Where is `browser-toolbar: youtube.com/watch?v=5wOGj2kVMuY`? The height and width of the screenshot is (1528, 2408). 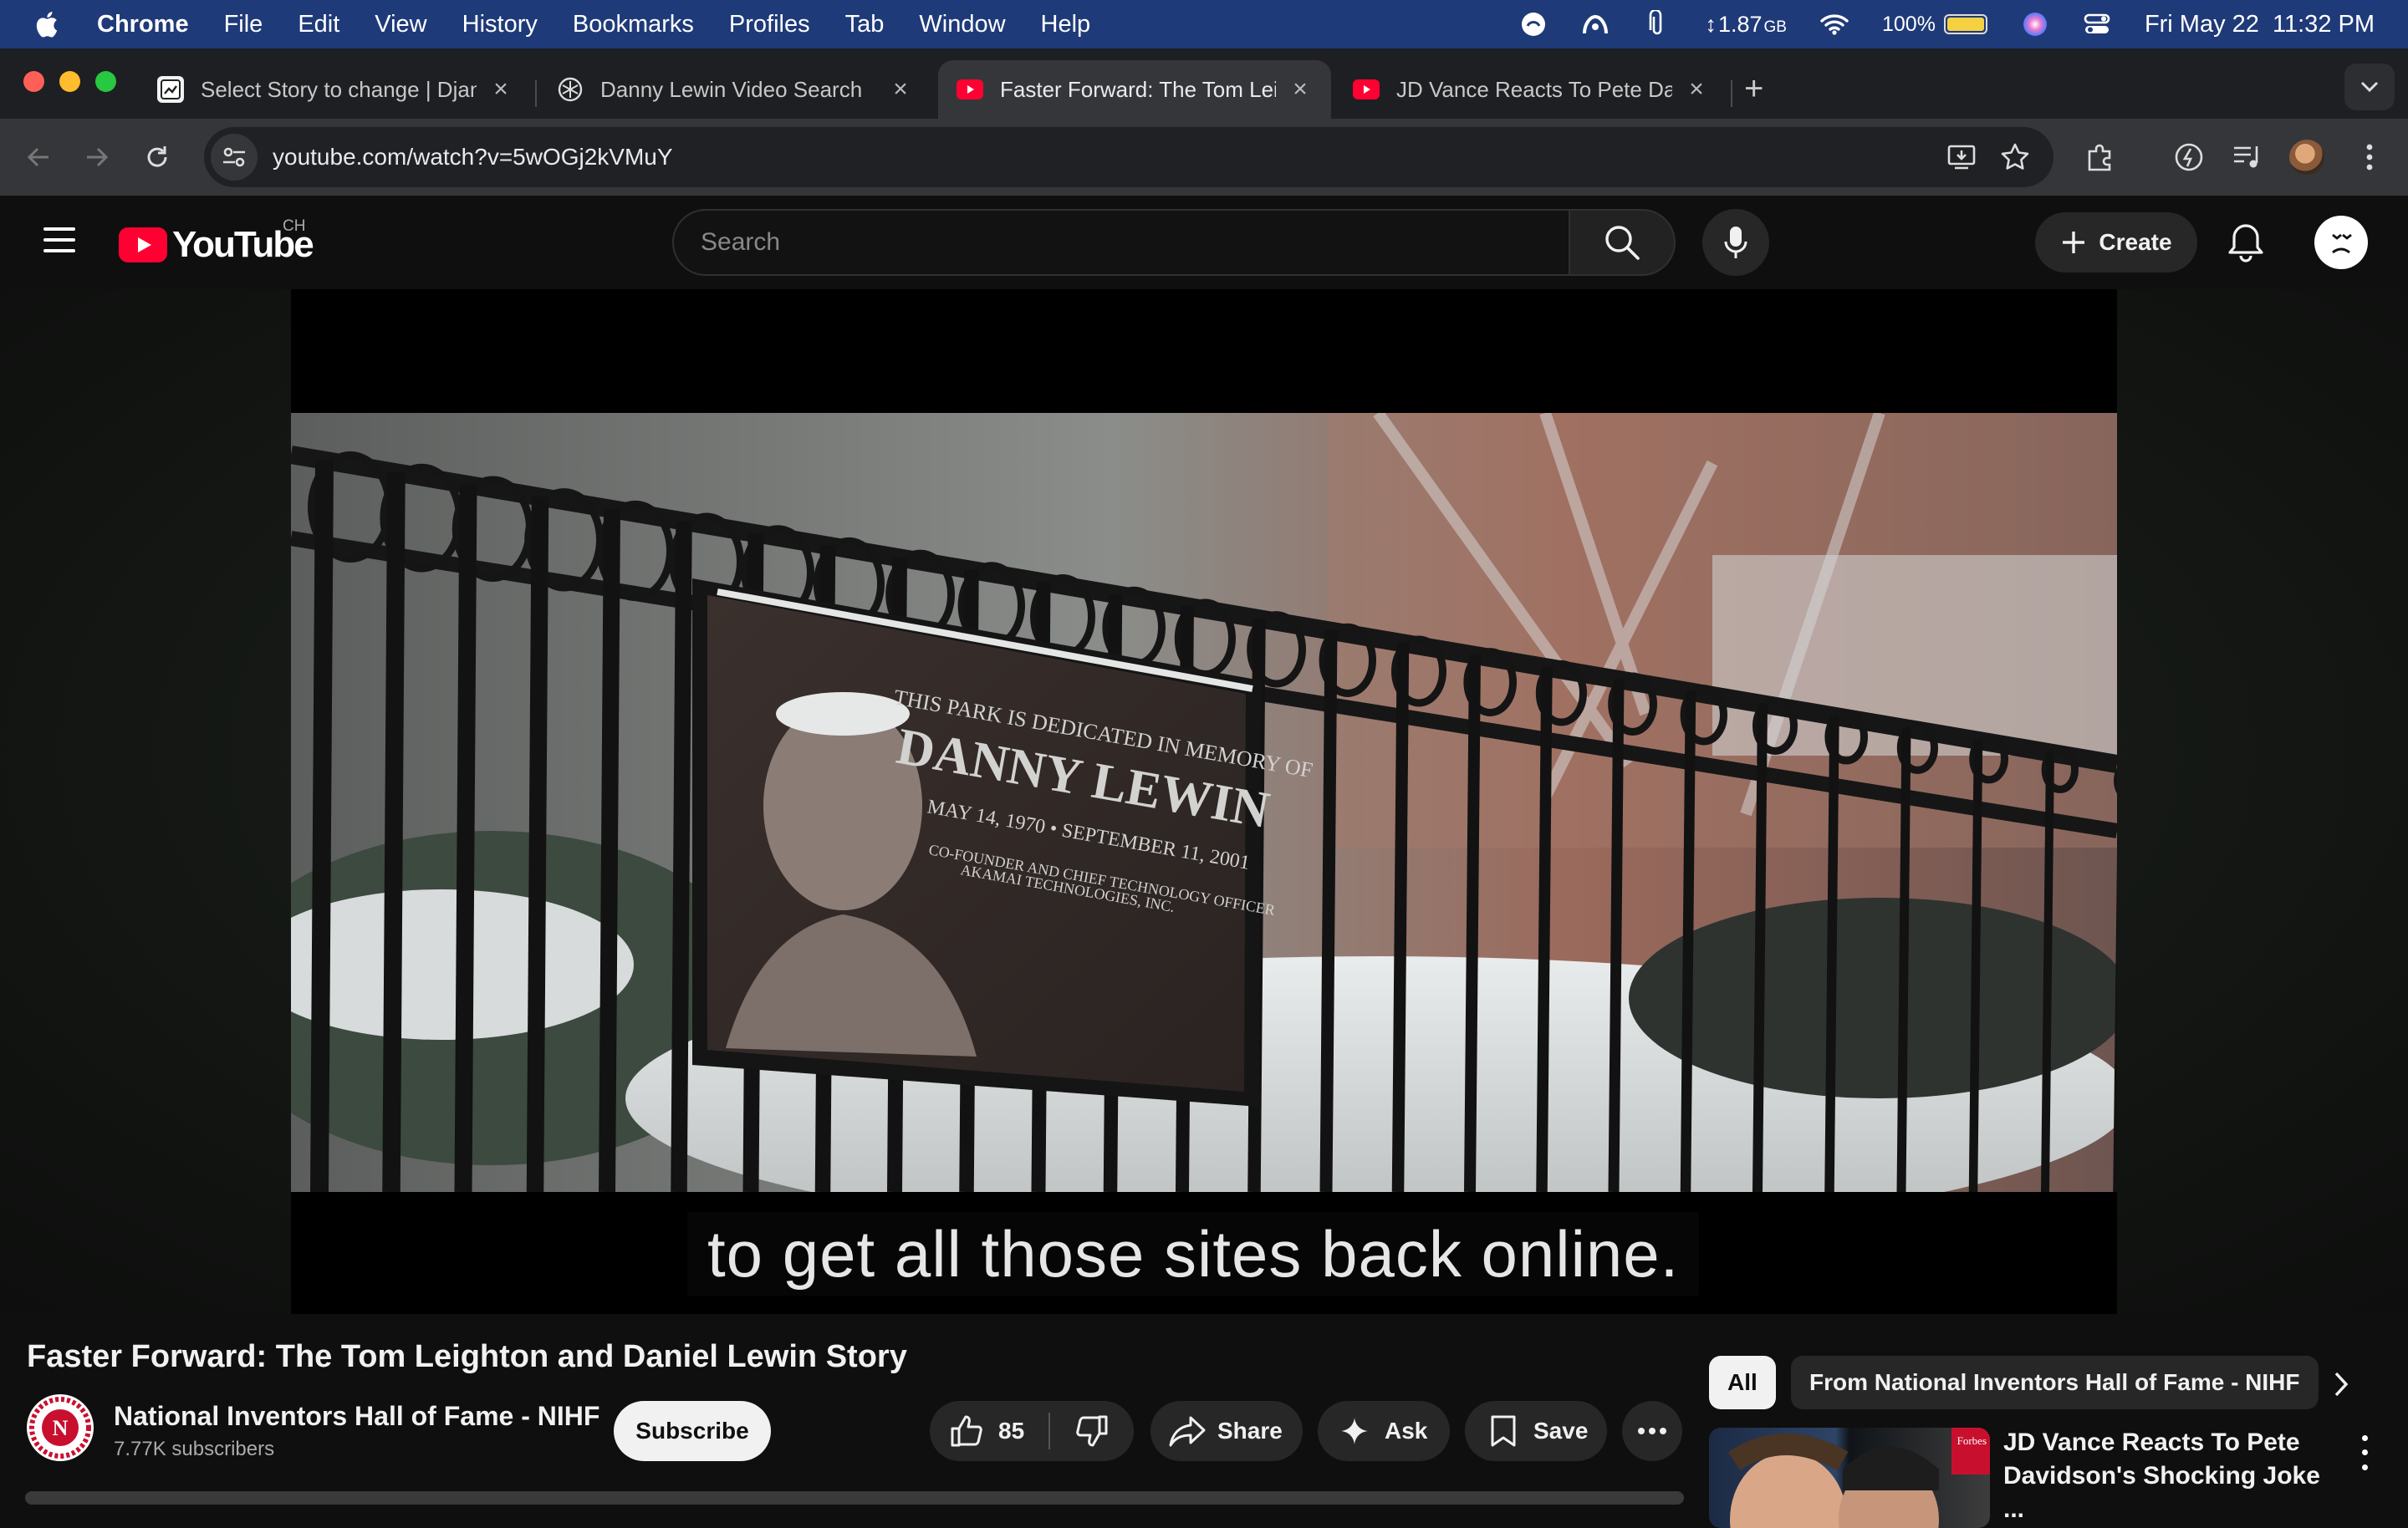 browser-toolbar: youtube.com/watch?v=5wOGj2kVMuY is located at coordinates (1204, 158).